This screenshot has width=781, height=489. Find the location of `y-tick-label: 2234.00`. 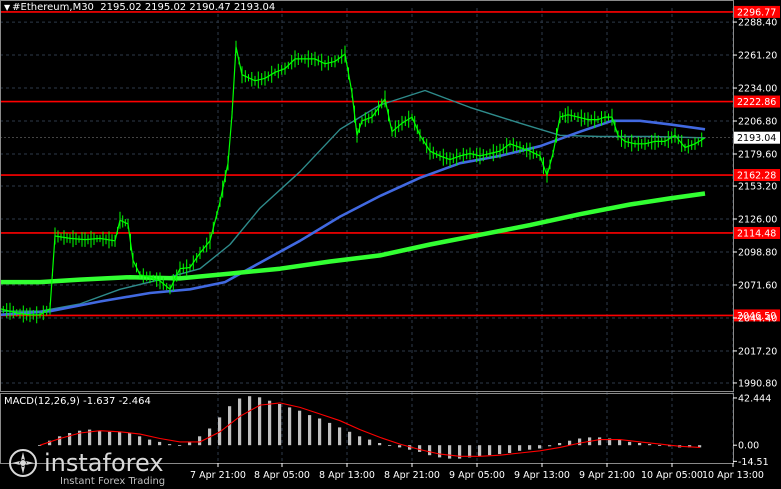

y-tick-label: 2234.00 is located at coordinates (757, 89).